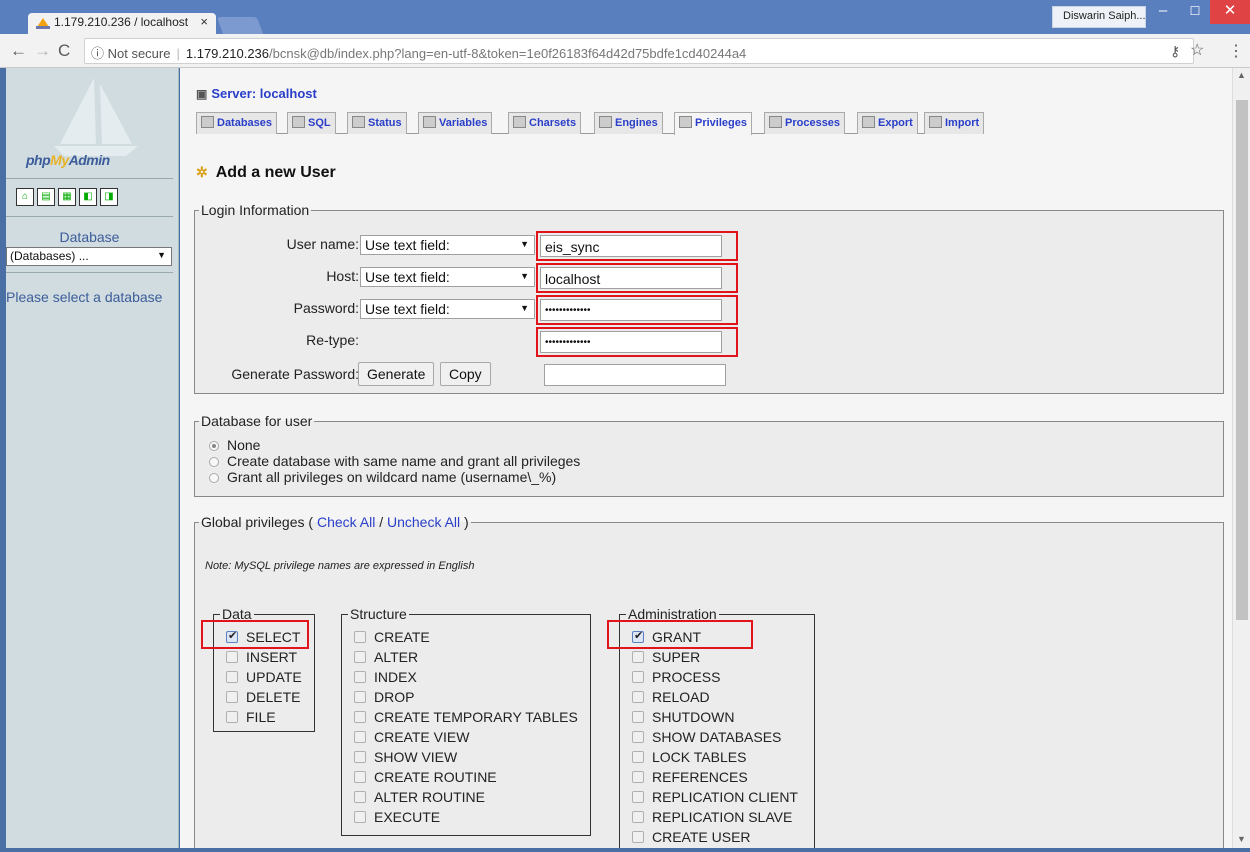 This screenshot has height=852, width=1250. What do you see at coordinates (245, 123) in the screenshot?
I see `tab-label: Databases` at bounding box center [245, 123].